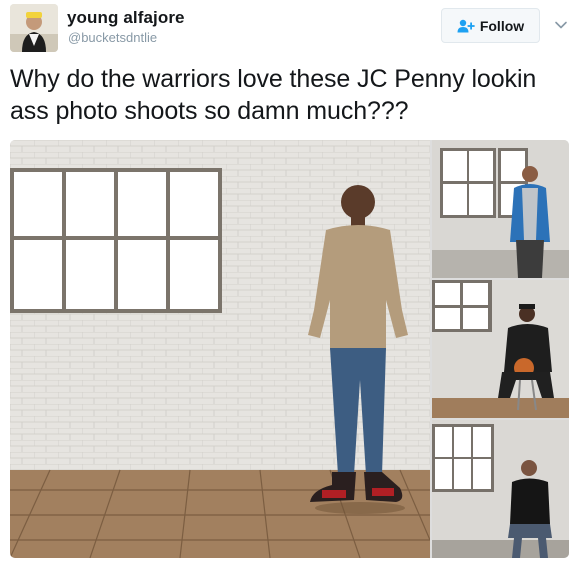  I want to click on avatar, so click(34, 28).